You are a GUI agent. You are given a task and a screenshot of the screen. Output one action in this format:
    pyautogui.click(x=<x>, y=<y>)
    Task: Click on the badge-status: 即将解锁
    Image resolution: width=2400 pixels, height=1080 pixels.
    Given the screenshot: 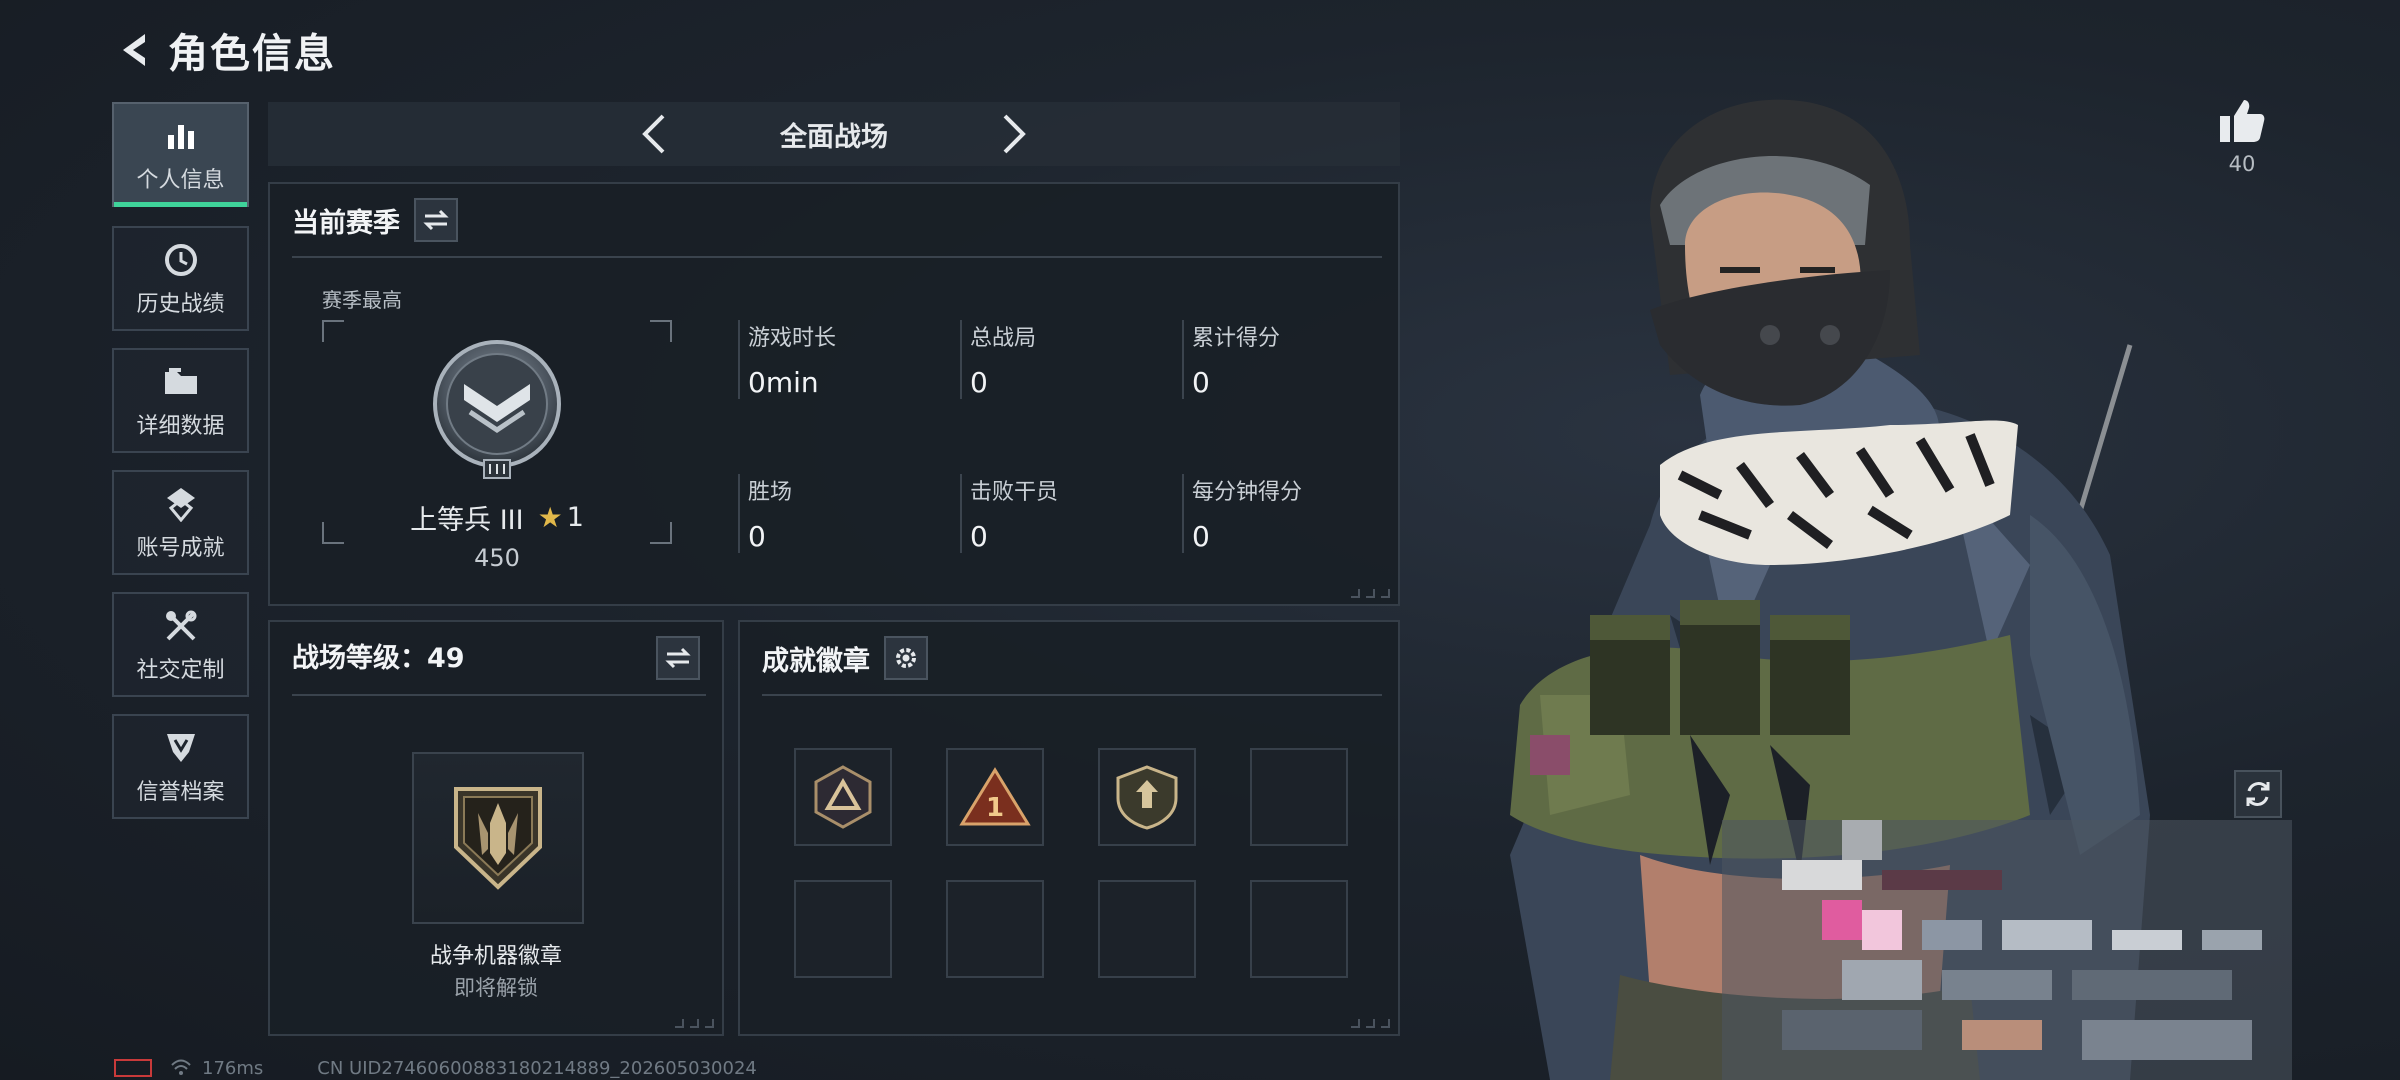 What is the action you would take?
    pyautogui.click(x=496, y=988)
    